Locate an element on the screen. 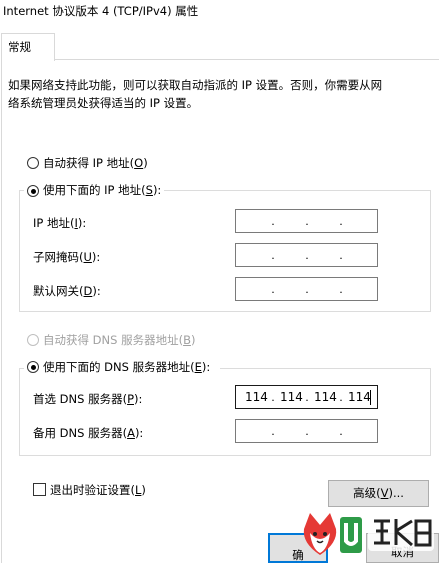  subnet-mask-label: 子网掩码(U): is located at coordinates (66, 257).